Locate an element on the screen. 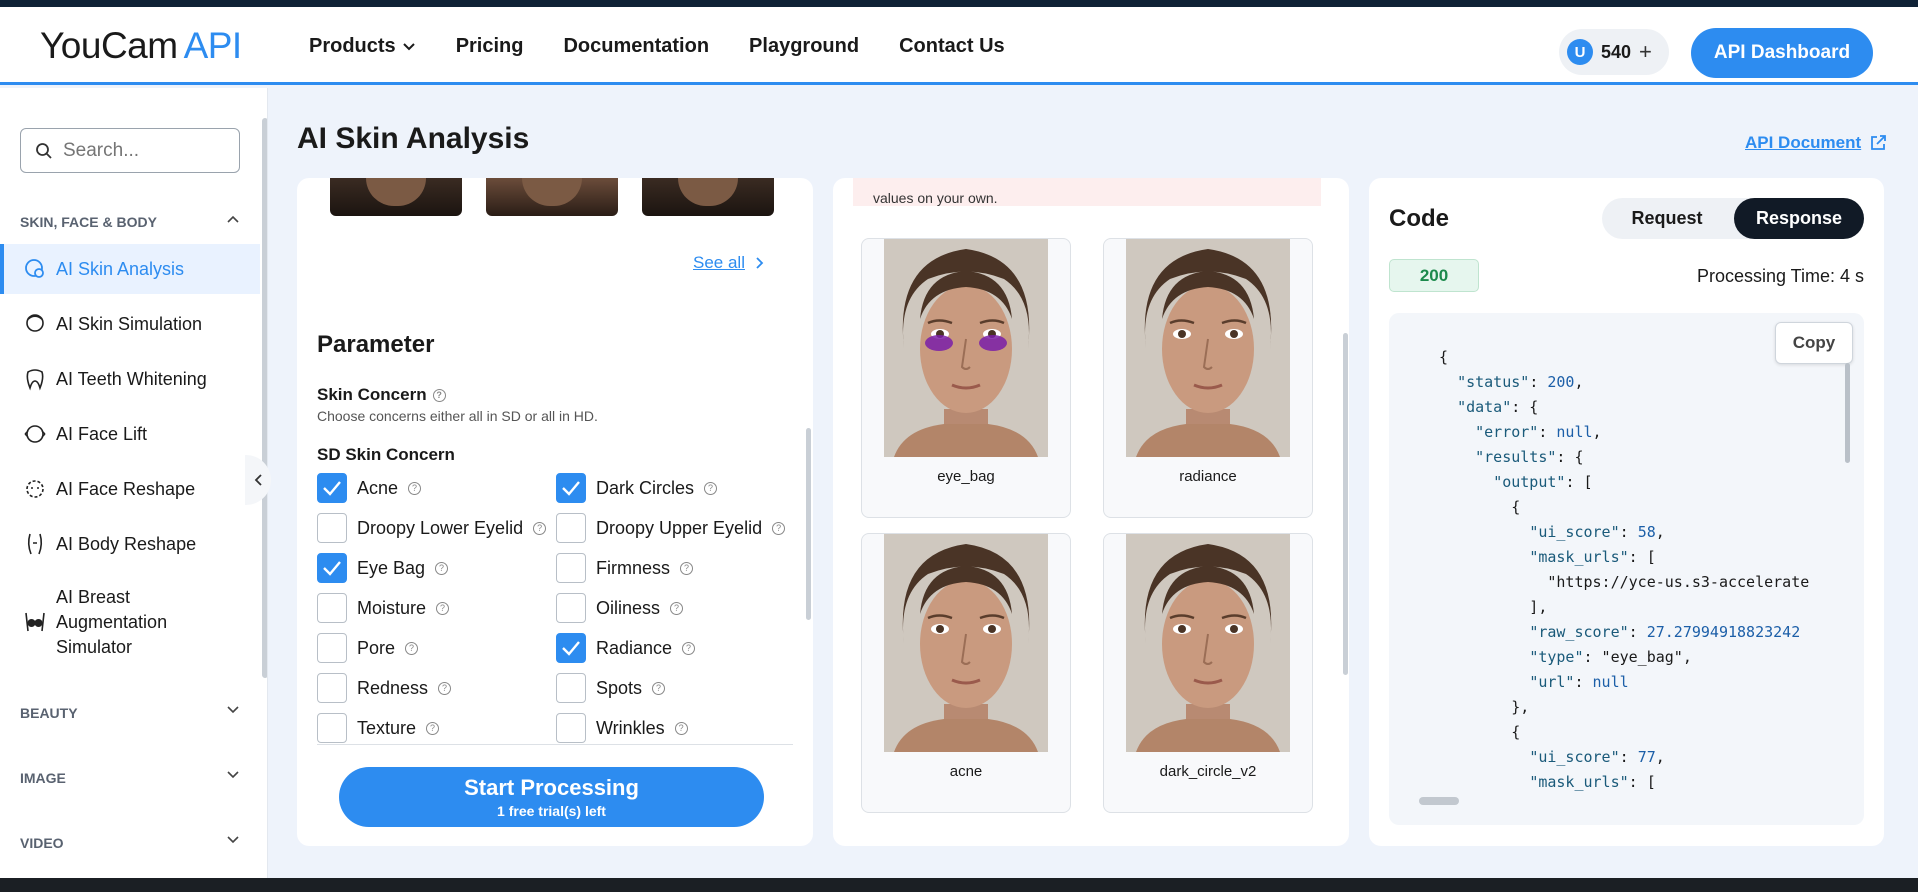 This screenshot has width=1918, height=892. result-card: acne is located at coordinates (966, 673).